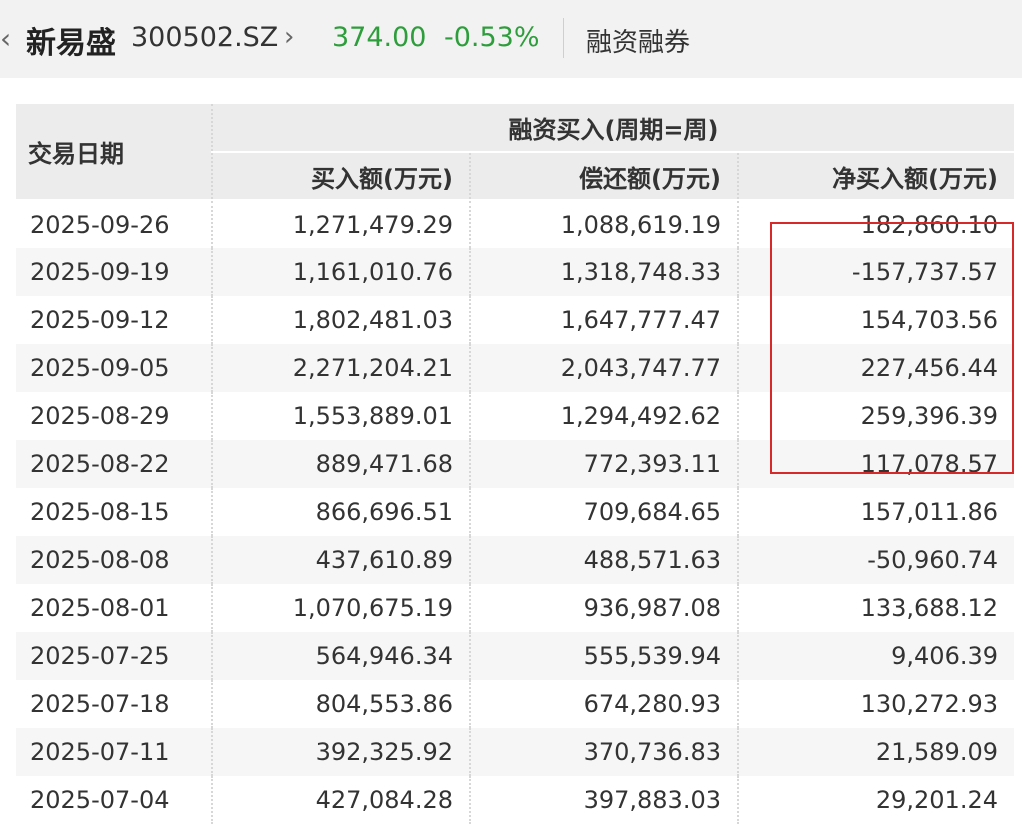 The height and width of the screenshot is (824, 1022). What do you see at coordinates (340, 416) in the screenshot?
I see `buy-amount-cell: 1,553,889.01` at bounding box center [340, 416].